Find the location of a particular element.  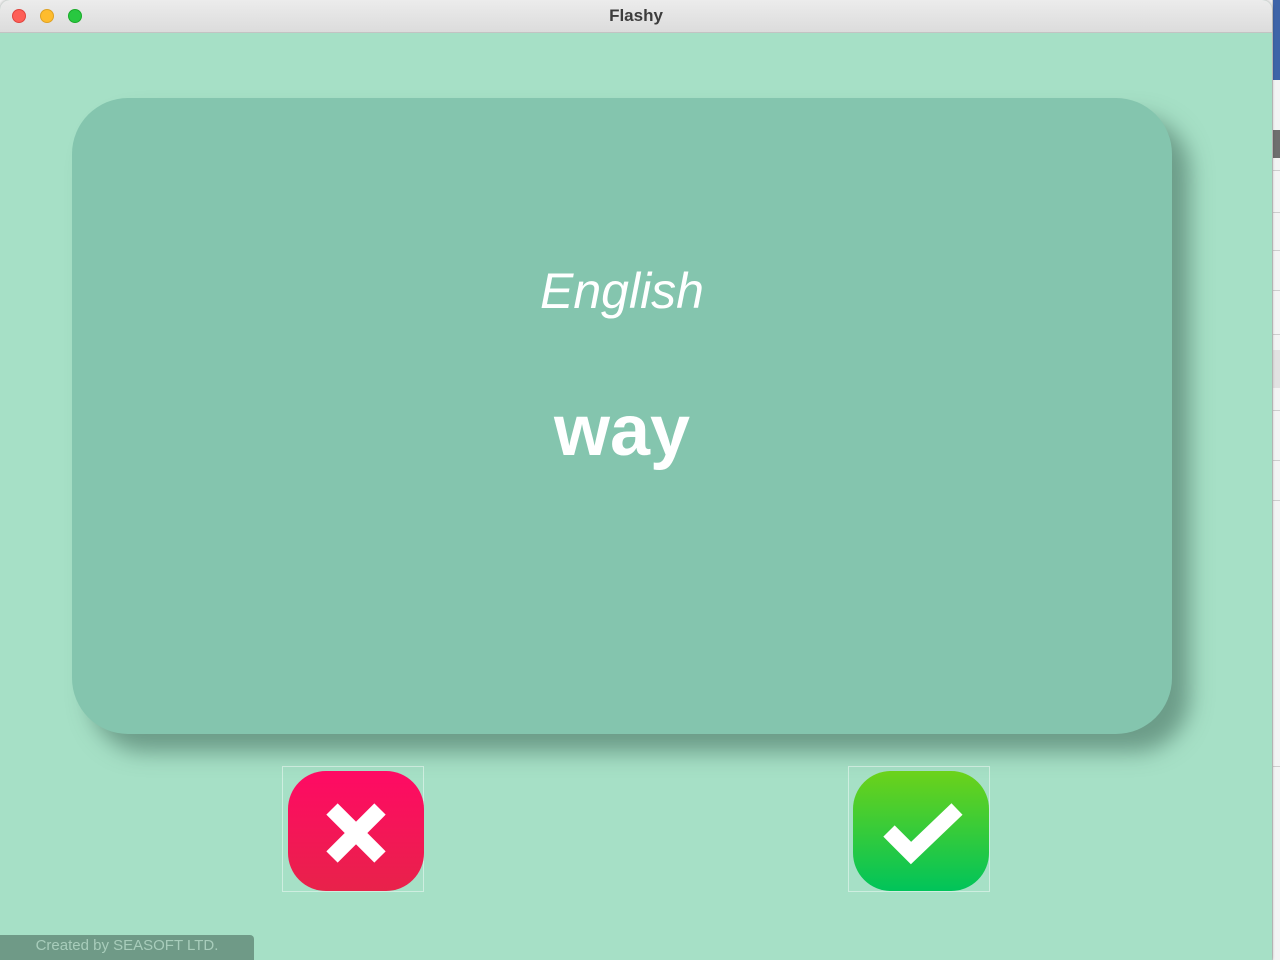

credit-label: Created by SEASOFT LTD. is located at coordinates (127, 947).